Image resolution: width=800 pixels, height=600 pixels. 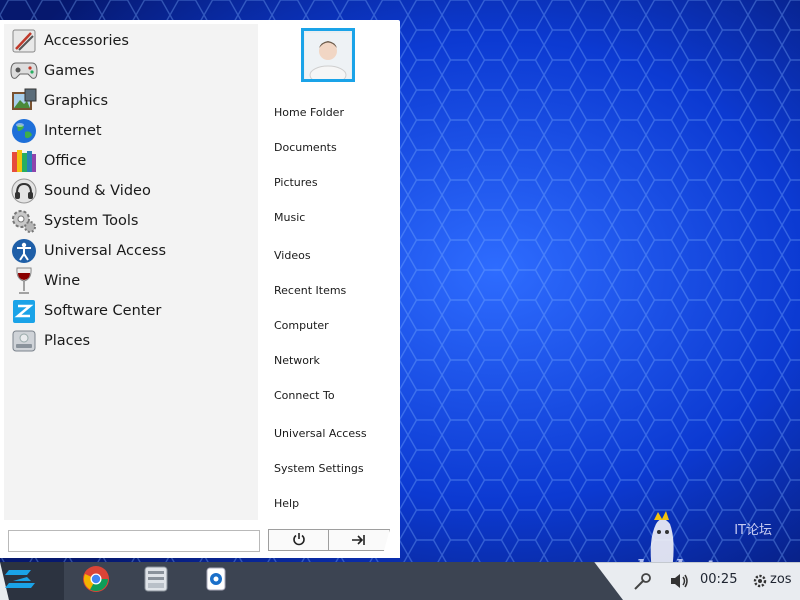 What do you see at coordinates (309, 112) in the screenshot?
I see `place-home-folder: Home Folder` at bounding box center [309, 112].